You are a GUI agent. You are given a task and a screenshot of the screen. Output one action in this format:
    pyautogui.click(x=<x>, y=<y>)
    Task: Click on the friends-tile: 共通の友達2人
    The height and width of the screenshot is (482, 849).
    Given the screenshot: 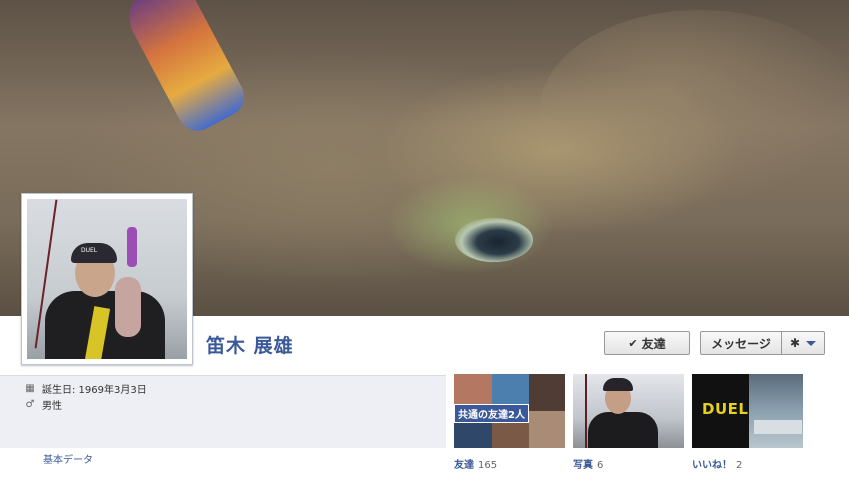 What is the action you would take?
    pyautogui.click(x=509, y=411)
    